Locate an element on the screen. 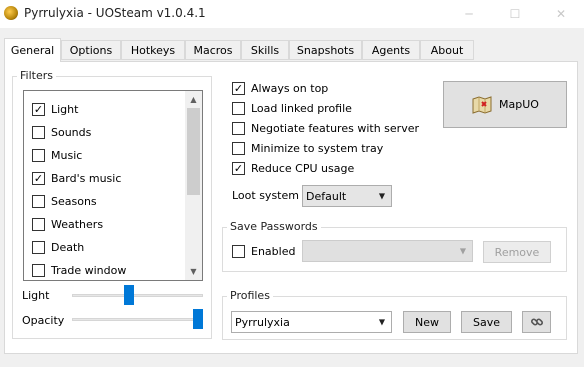  option-label: Load linked profile is located at coordinates (301, 108).